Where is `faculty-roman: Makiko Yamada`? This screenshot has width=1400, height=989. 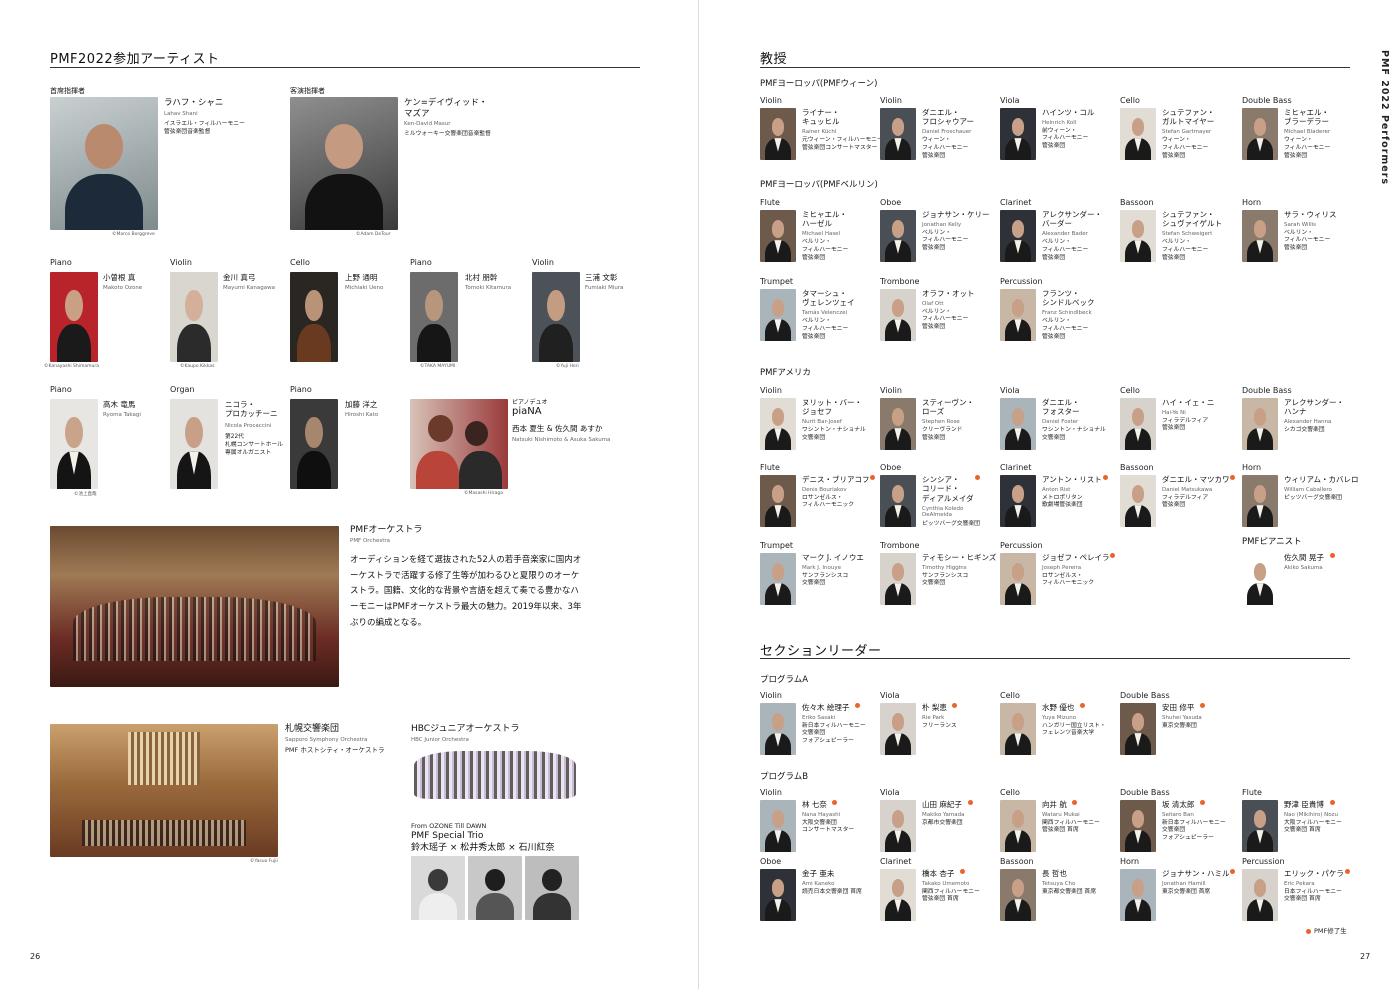
faculty-roman: Makiko Yamada is located at coordinates (943, 814).